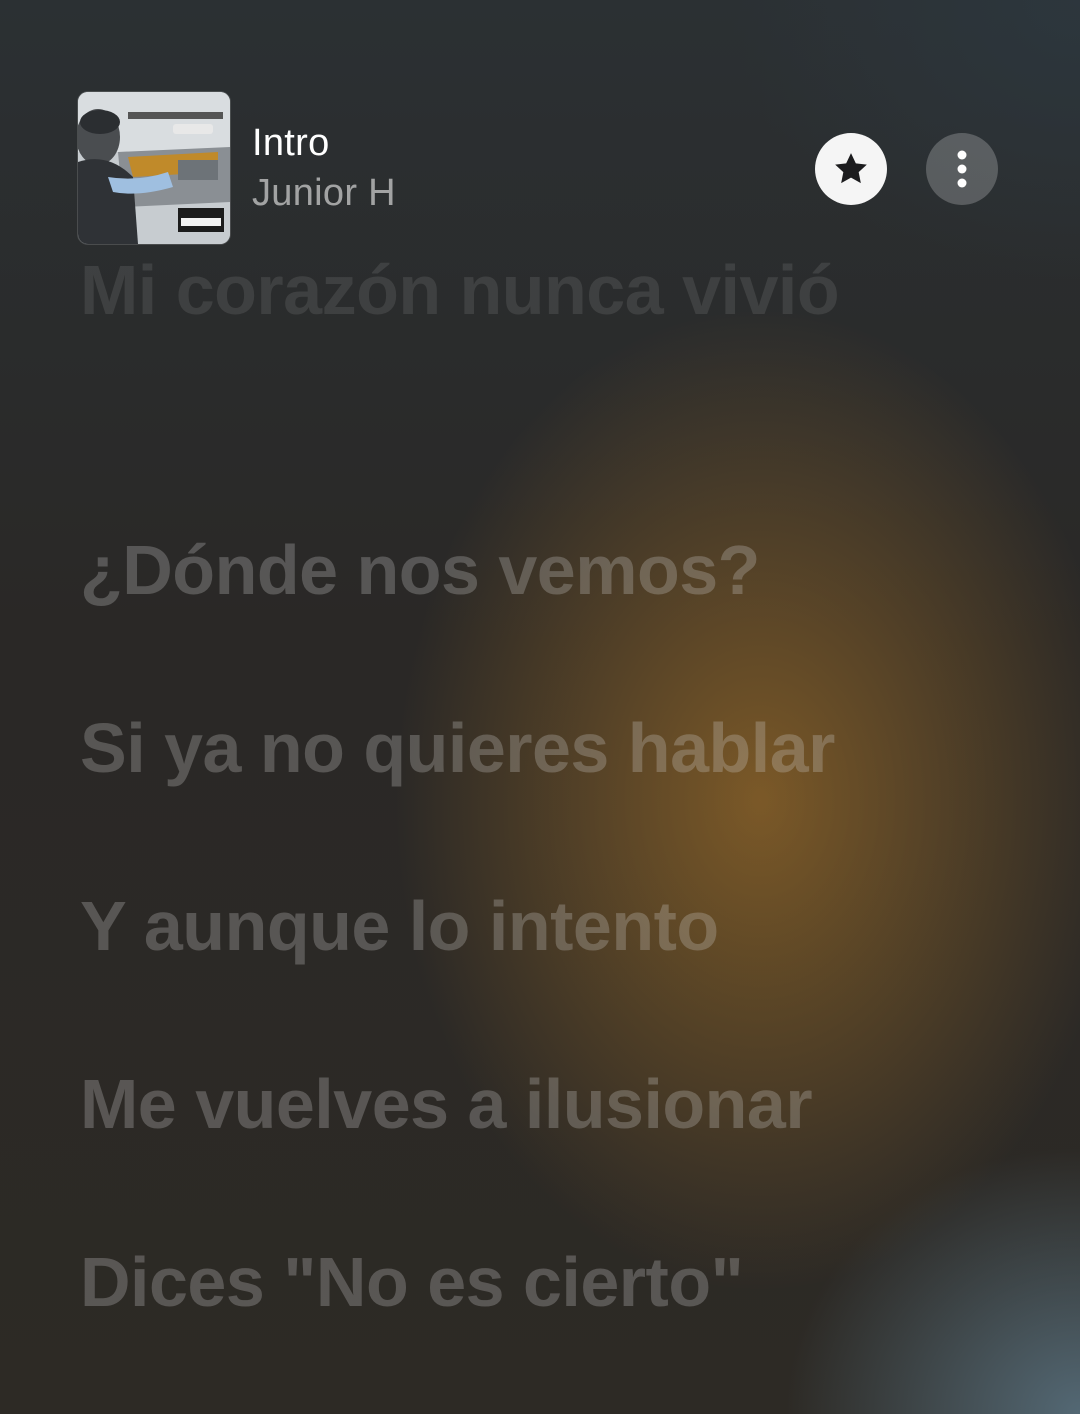  I want to click on lyric-line: Me vuelves a ilusionar, so click(446, 1104).